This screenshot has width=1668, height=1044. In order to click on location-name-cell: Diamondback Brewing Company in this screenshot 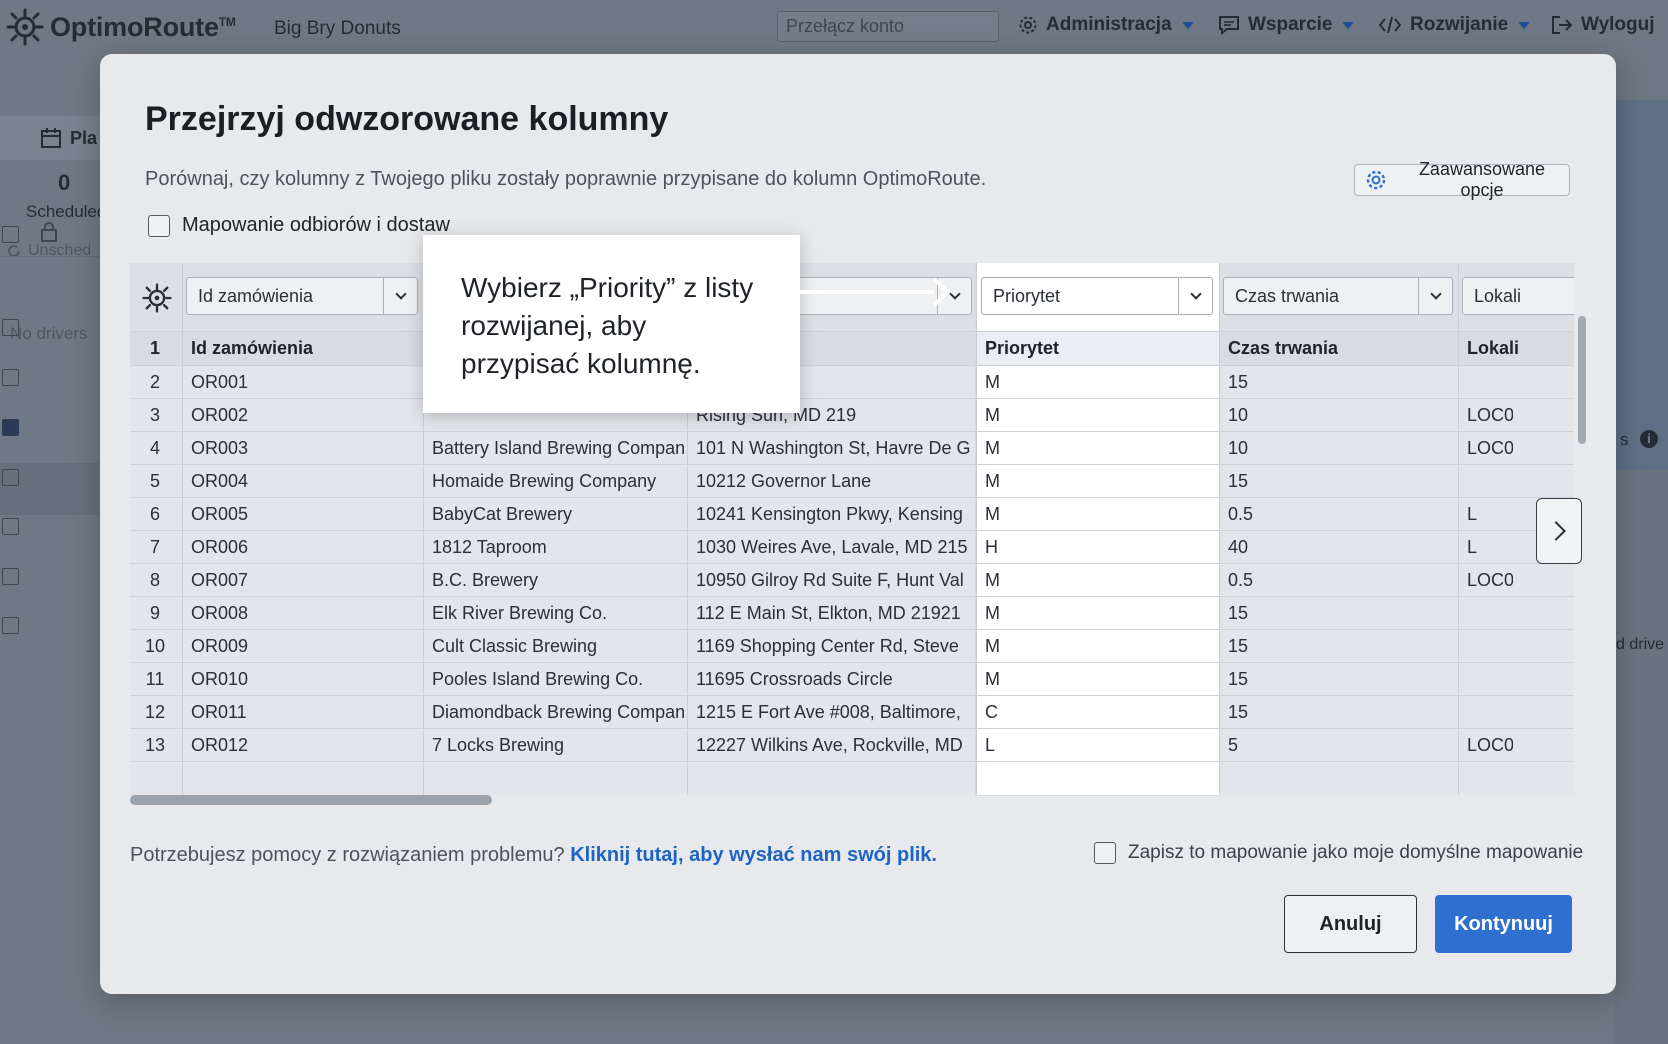, I will do `click(558, 712)`.